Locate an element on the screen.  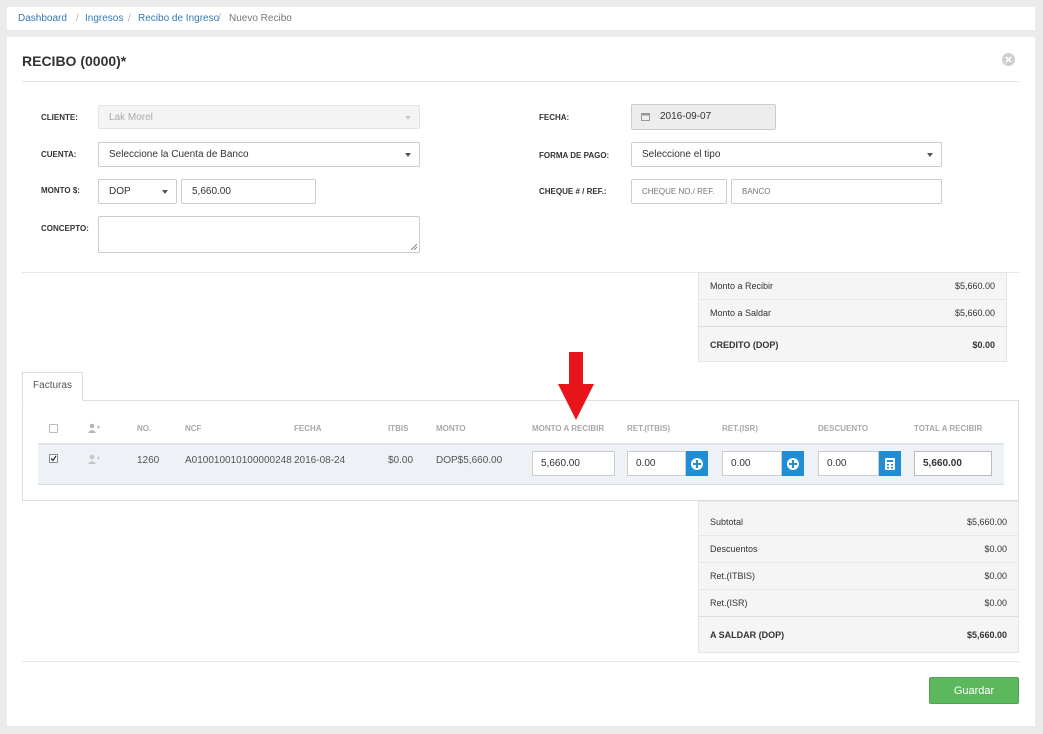
col-total-recibir: TOTAL A RECIBIR is located at coordinates (948, 428).